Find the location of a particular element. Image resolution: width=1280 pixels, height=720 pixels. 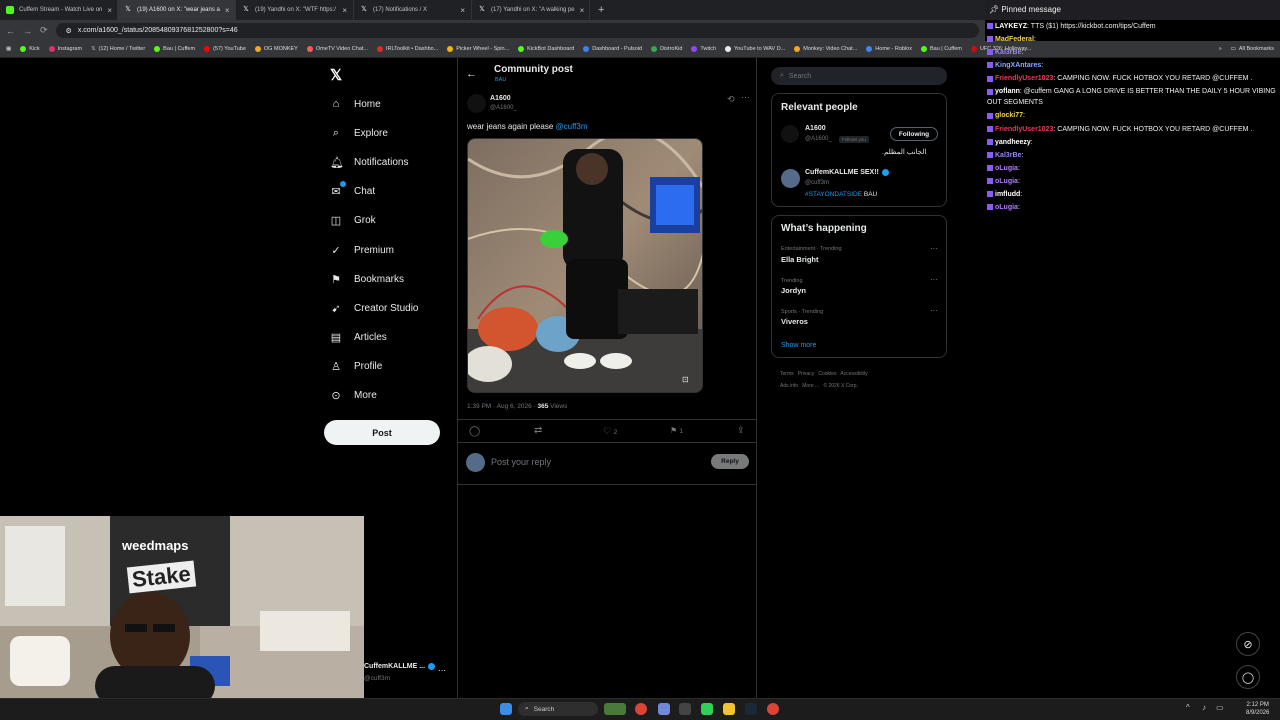

bookmark: Instagram is located at coordinates (65, 49).